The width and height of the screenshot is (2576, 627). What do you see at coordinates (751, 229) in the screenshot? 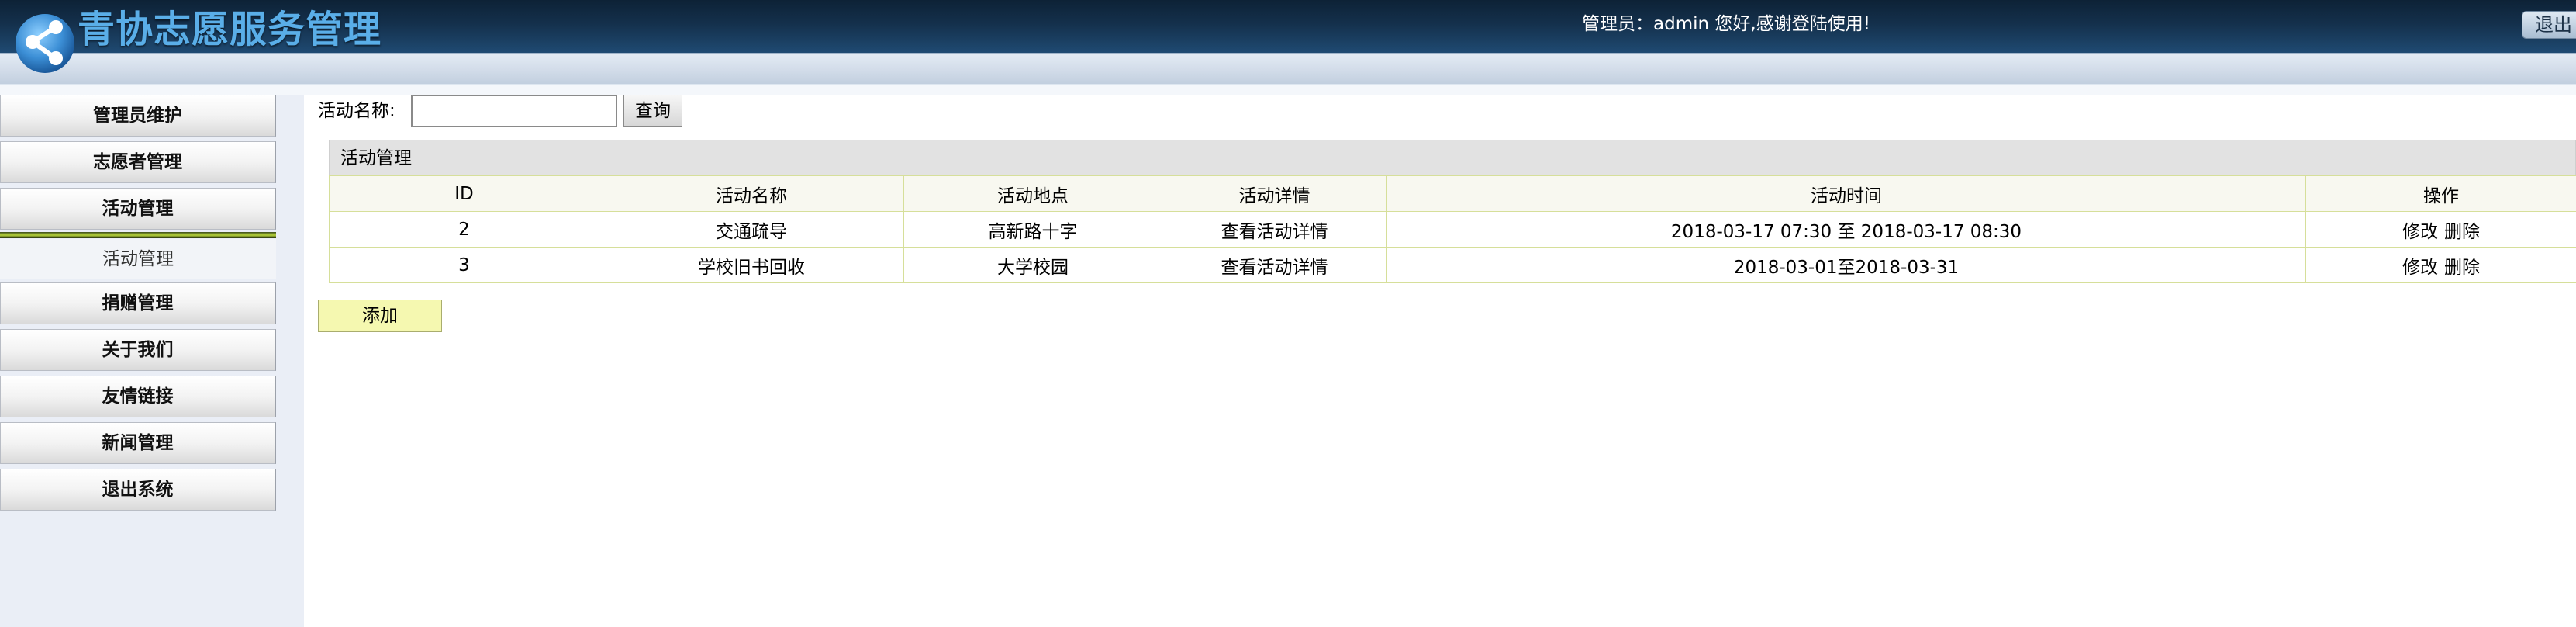
I see `cell-name: 交通疏导` at bounding box center [751, 229].